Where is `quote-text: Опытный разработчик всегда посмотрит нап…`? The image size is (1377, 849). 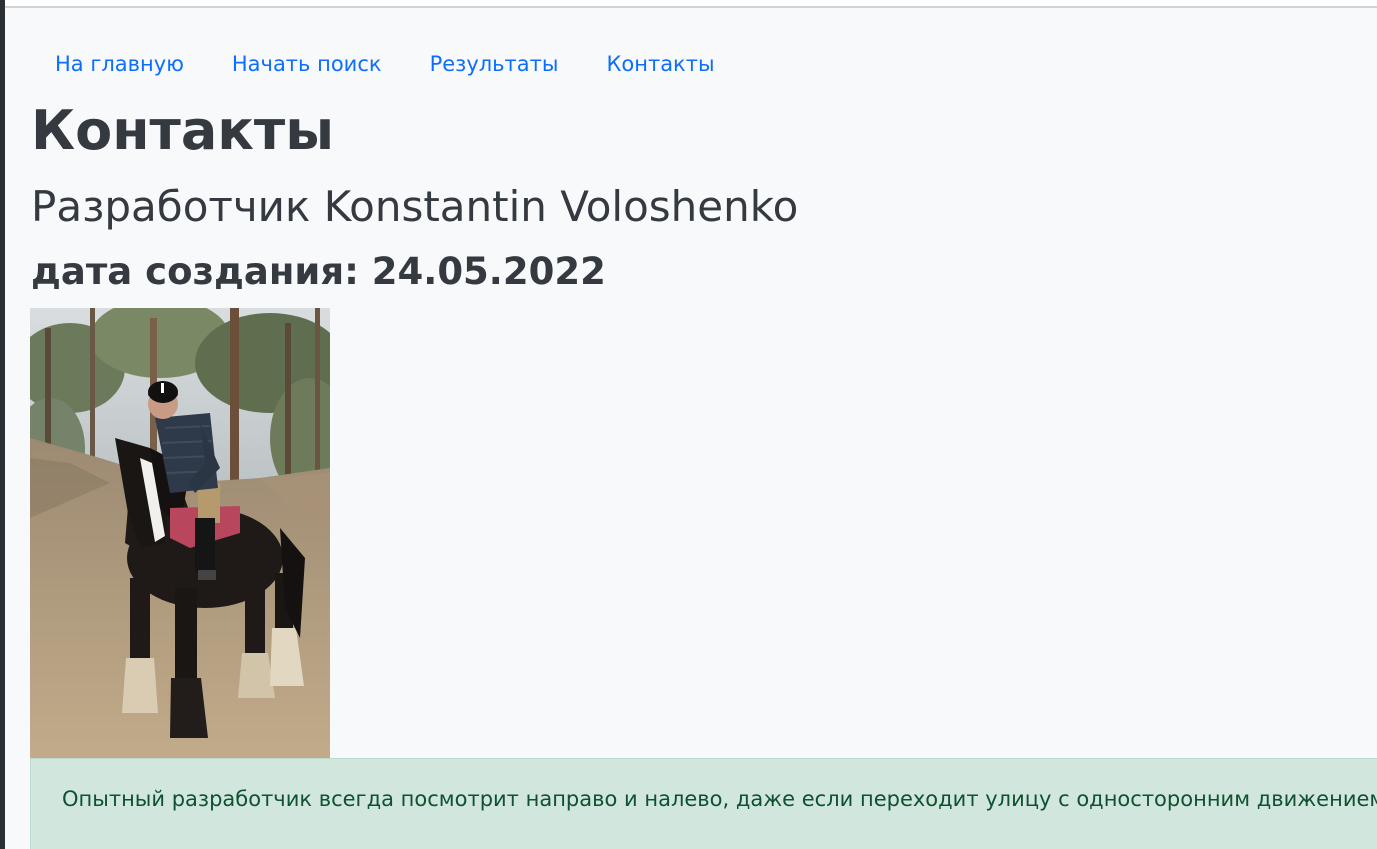
quote-text: Опытный разработчик всегда посмотрит нап… is located at coordinates (719, 799).